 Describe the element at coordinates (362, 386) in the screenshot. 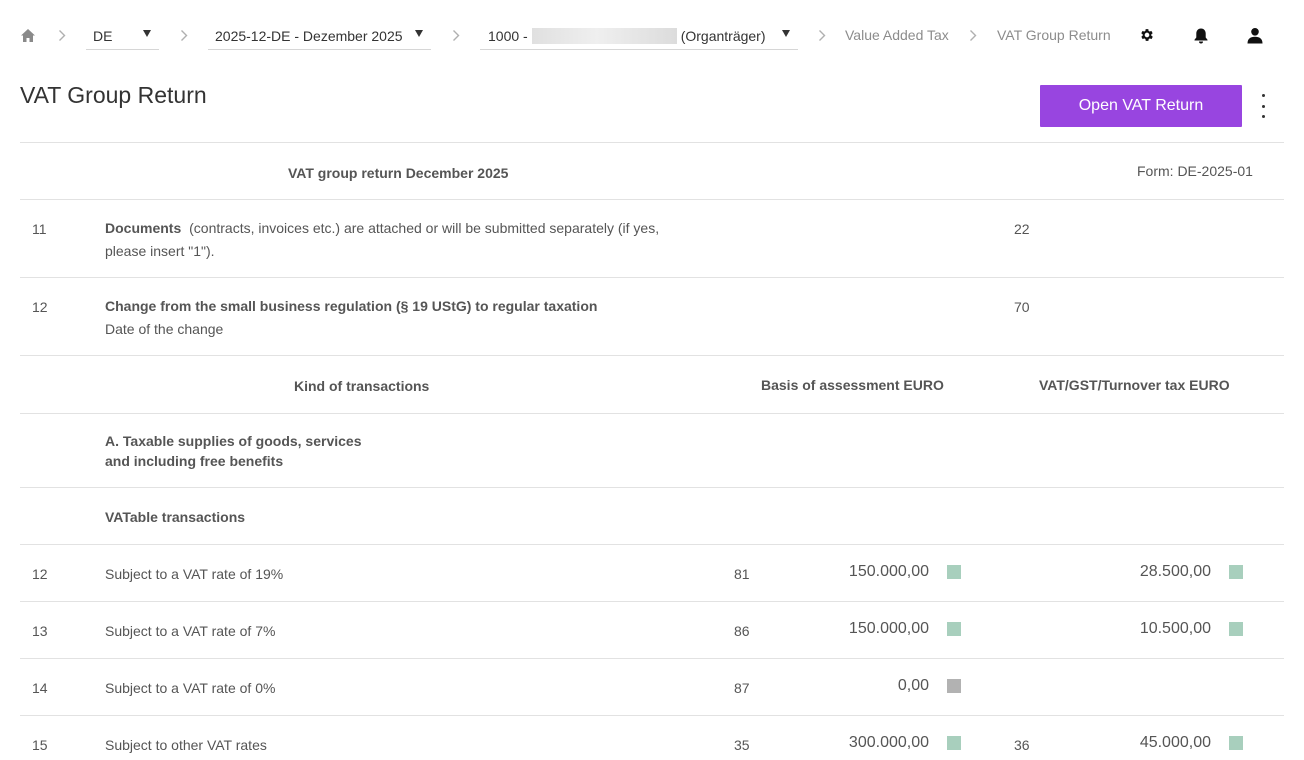

I see `column-header-kind: Kind of transactions` at that location.